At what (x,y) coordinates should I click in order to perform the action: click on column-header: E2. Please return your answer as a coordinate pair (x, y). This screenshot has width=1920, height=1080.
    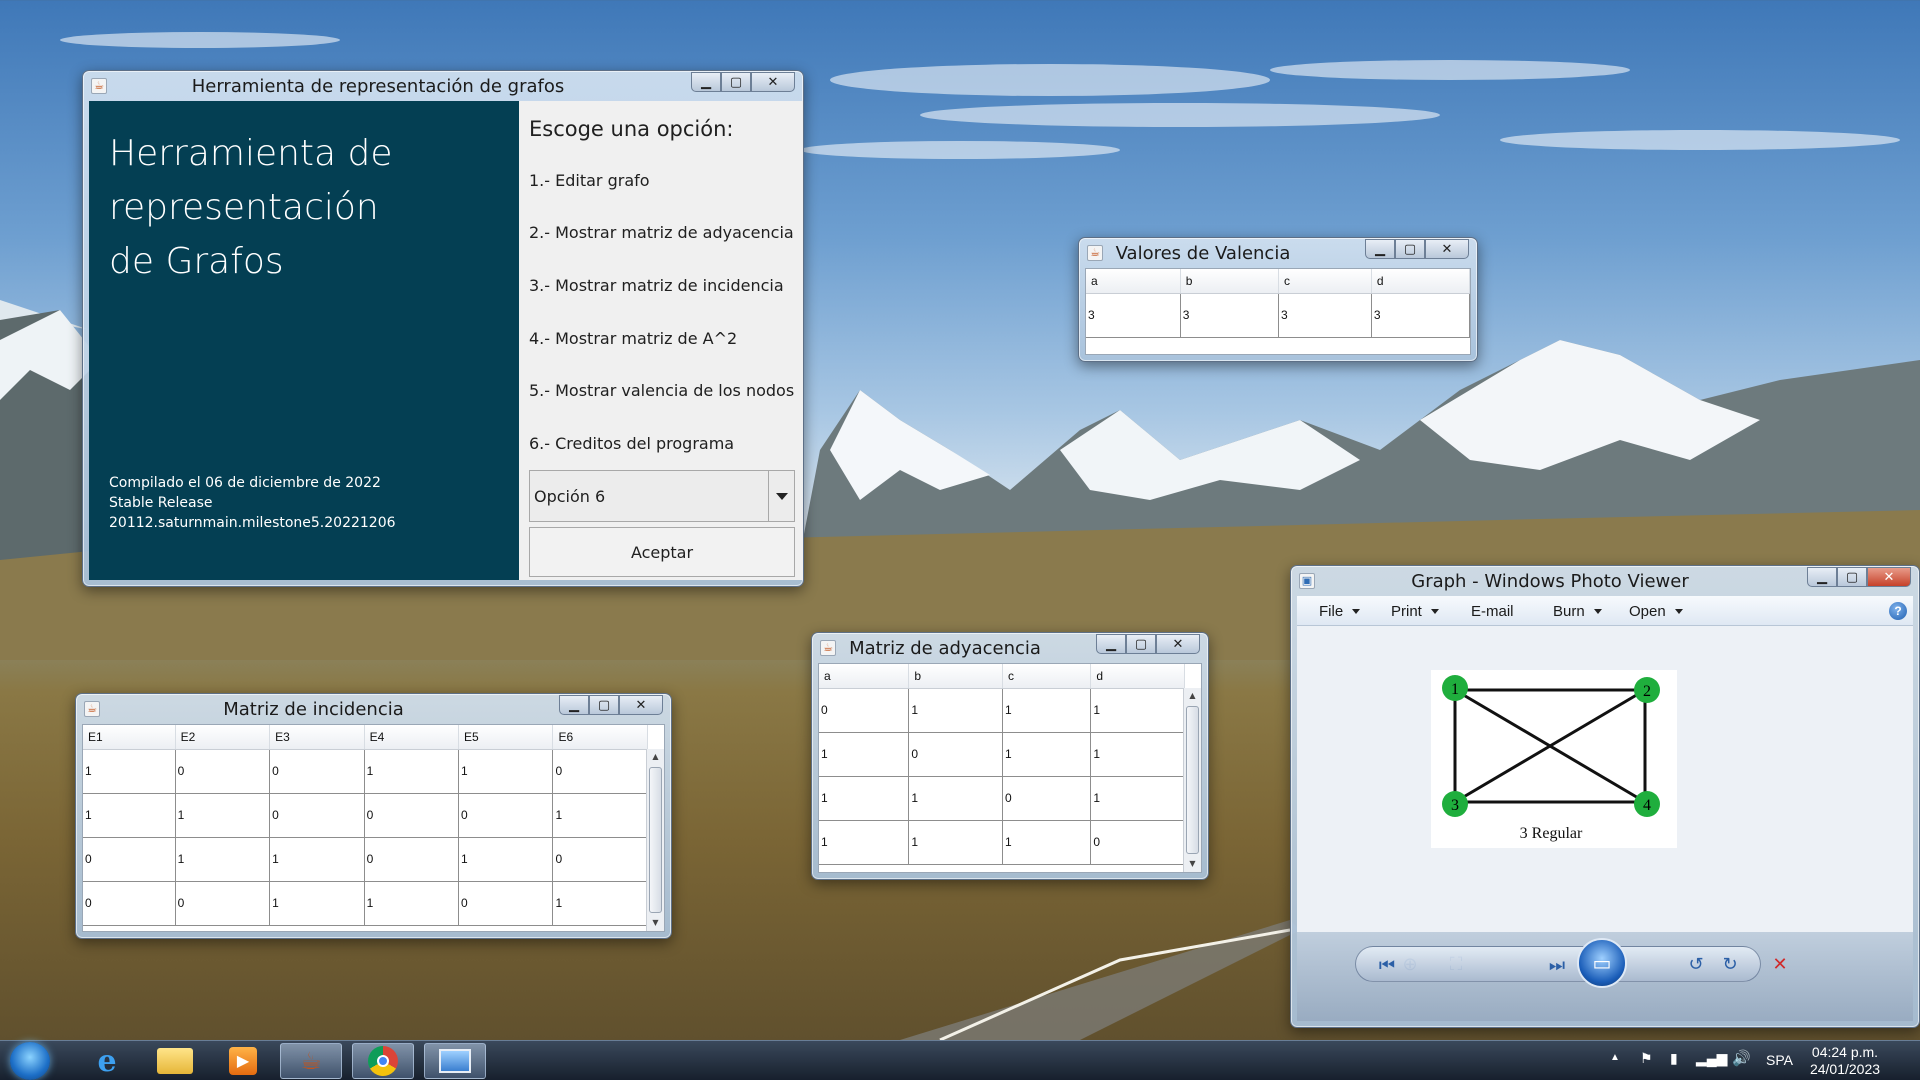
    Looking at the image, I should click on (223, 737).